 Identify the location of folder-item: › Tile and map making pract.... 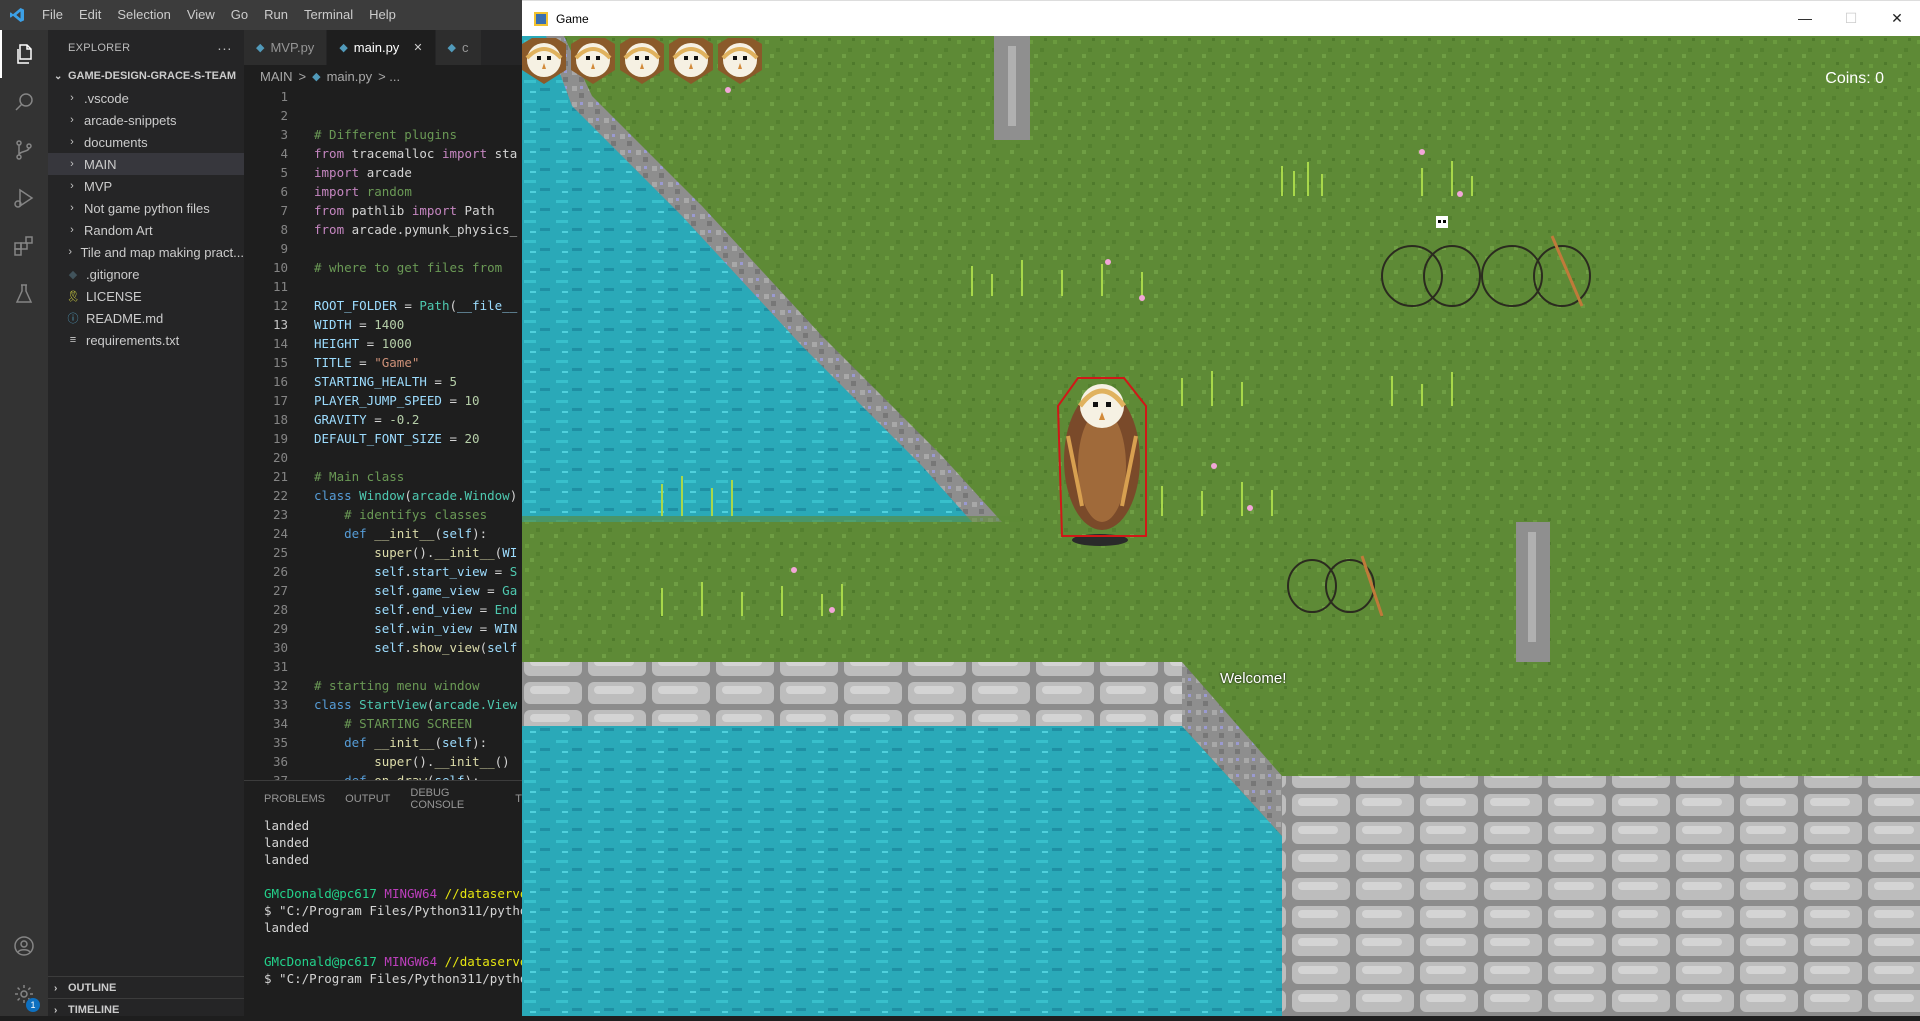
(146, 252).